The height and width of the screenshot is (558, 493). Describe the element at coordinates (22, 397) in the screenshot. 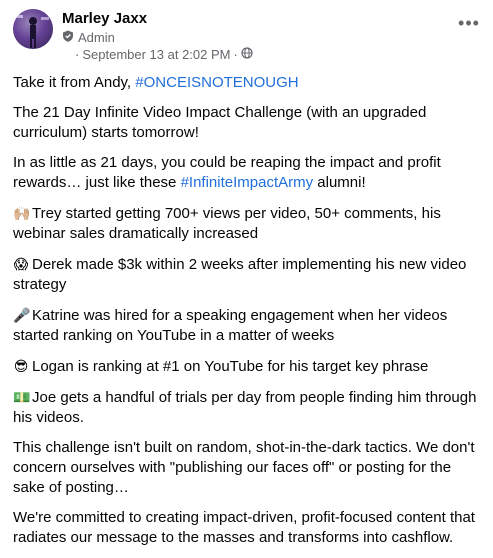

I see `money-icon: 💵` at that location.